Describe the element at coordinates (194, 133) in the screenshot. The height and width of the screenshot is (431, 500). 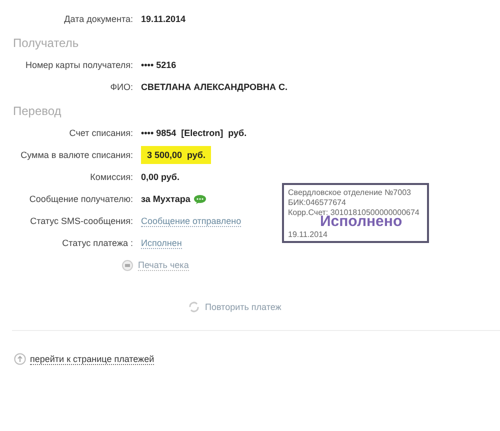
I see `field-value: •••• 9854 [Electron] руб.` at that location.